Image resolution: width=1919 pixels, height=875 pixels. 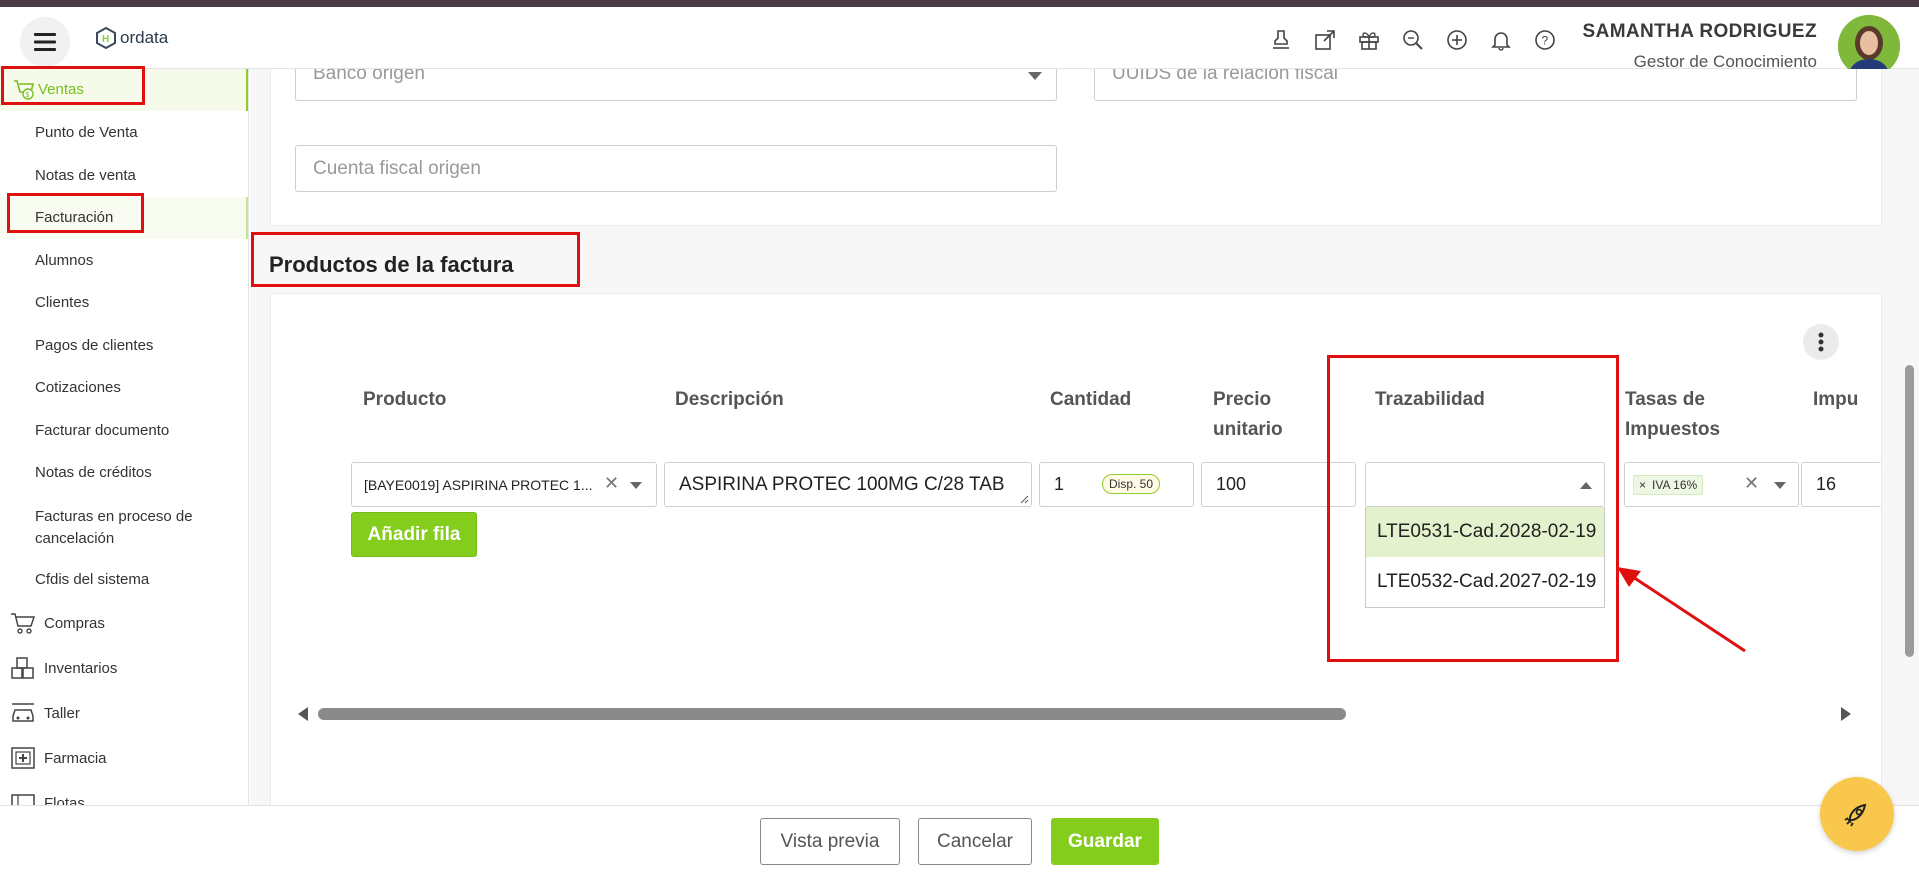 I want to click on fleet-icon, so click(x=23, y=799).